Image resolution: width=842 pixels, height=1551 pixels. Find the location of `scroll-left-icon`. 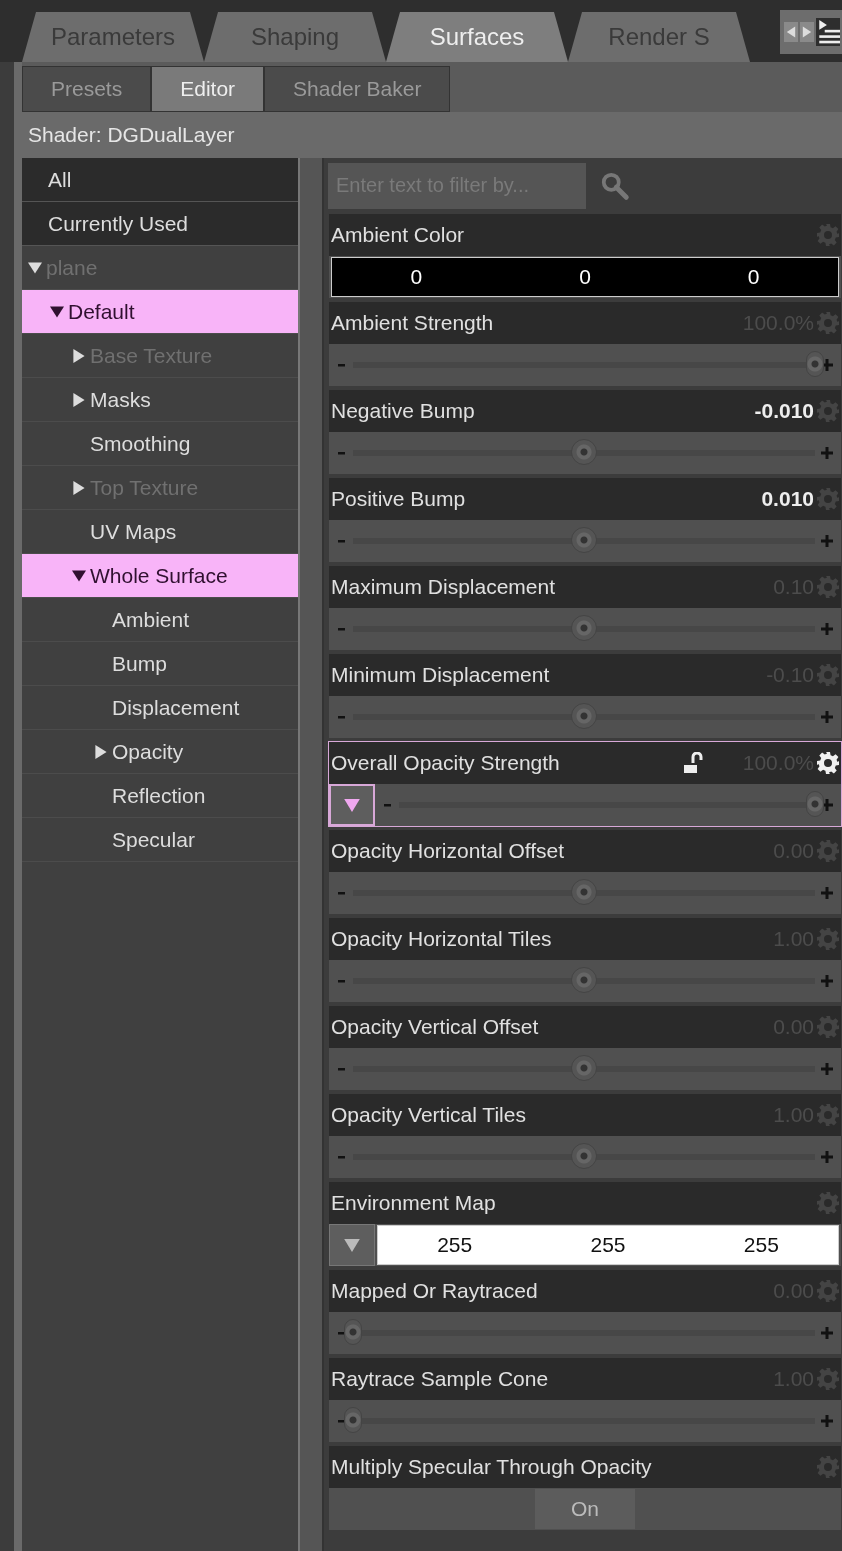

scroll-left-icon is located at coordinates (791, 32).